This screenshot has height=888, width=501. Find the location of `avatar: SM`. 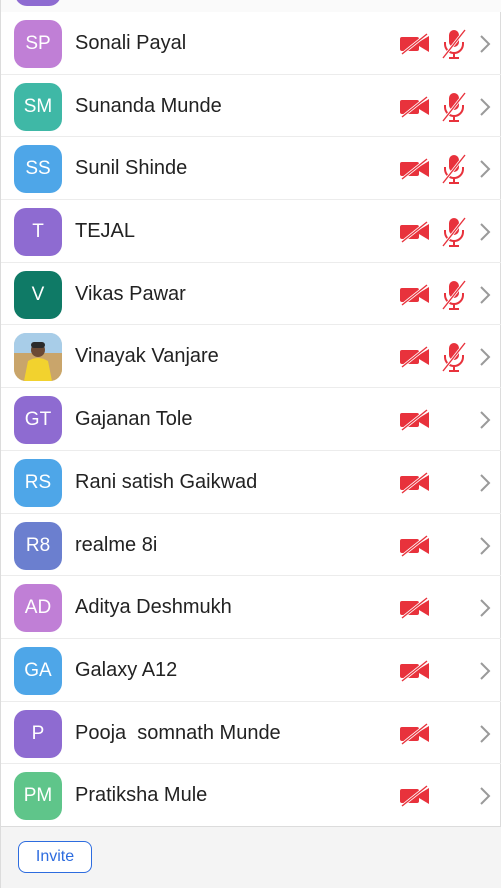

avatar: SM is located at coordinates (38, 106).